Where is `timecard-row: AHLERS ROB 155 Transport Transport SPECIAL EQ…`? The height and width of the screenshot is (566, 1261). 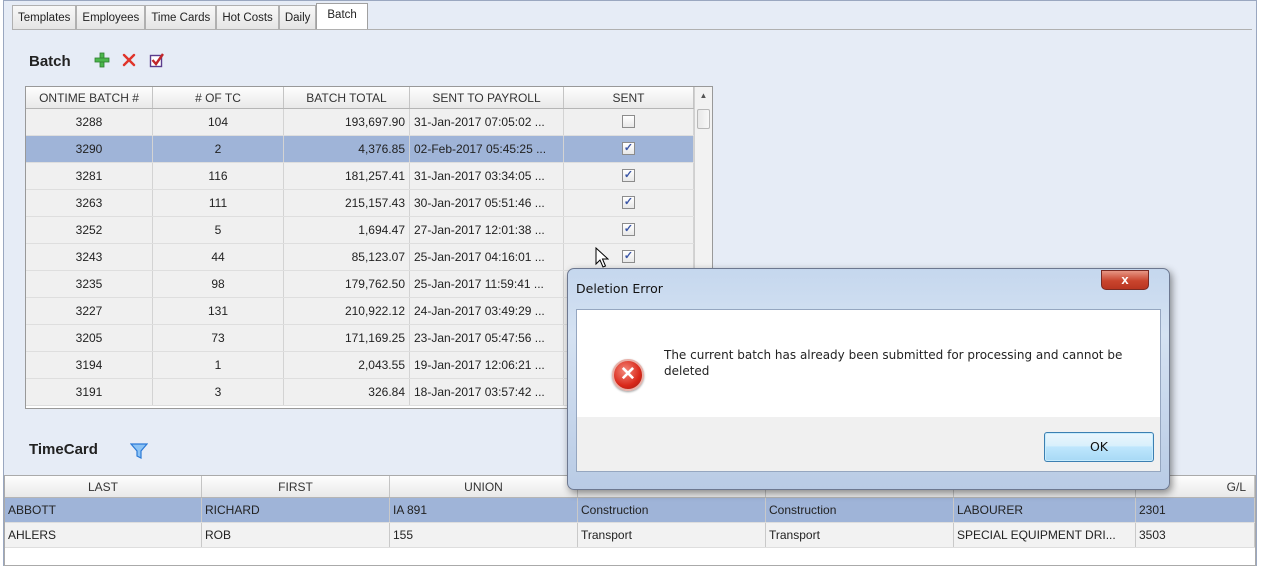
timecard-row: AHLERS ROB 155 Transport Transport SPECIAL EQ… is located at coordinates (630, 535).